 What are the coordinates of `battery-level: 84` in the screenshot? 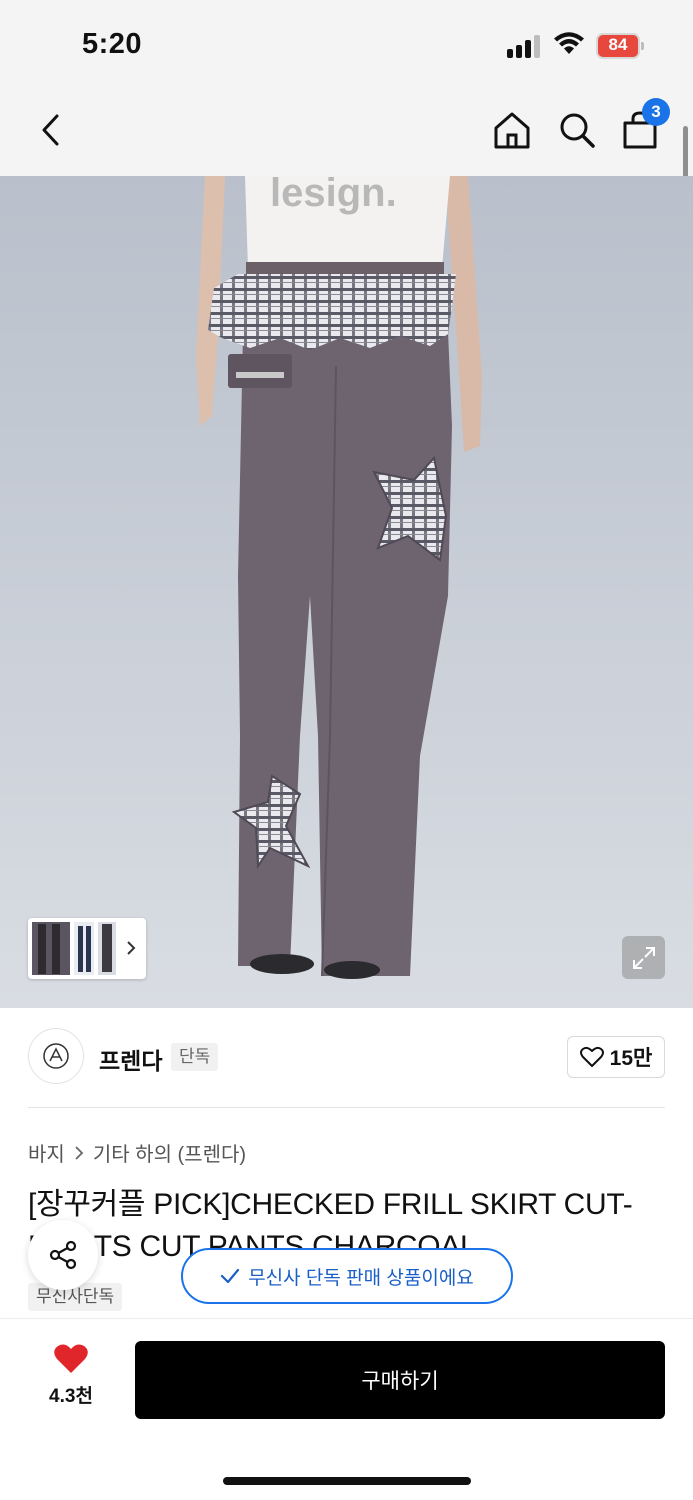 It's located at (618, 44).